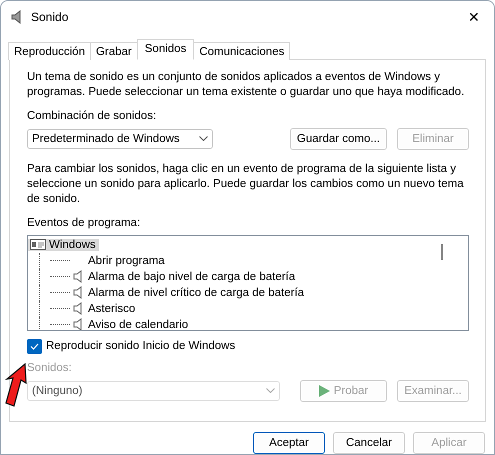  Describe the element at coordinates (91, 116) in the screenshot. I see `field-label: Combinación de sonidos:` at that location.